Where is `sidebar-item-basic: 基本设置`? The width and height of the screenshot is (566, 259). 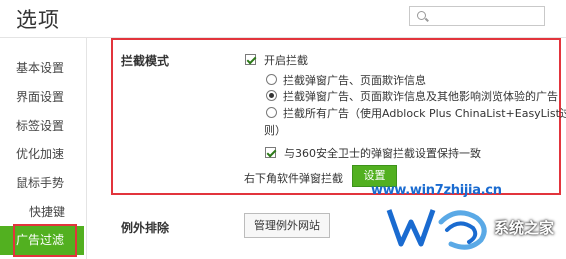 sidebar-item-basic: 基本设置 is located at coordinates (42, 68).